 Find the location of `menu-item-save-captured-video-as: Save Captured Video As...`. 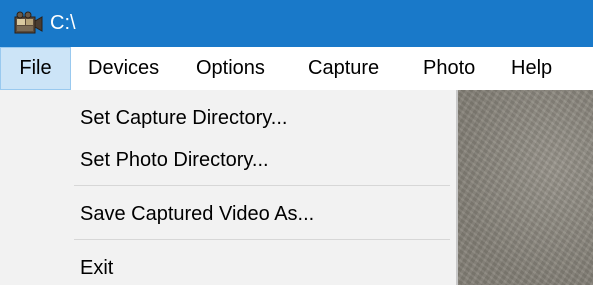

menu-item-save-captured-video-as: Save Captured Video As... is located at coordinates (197, 214).